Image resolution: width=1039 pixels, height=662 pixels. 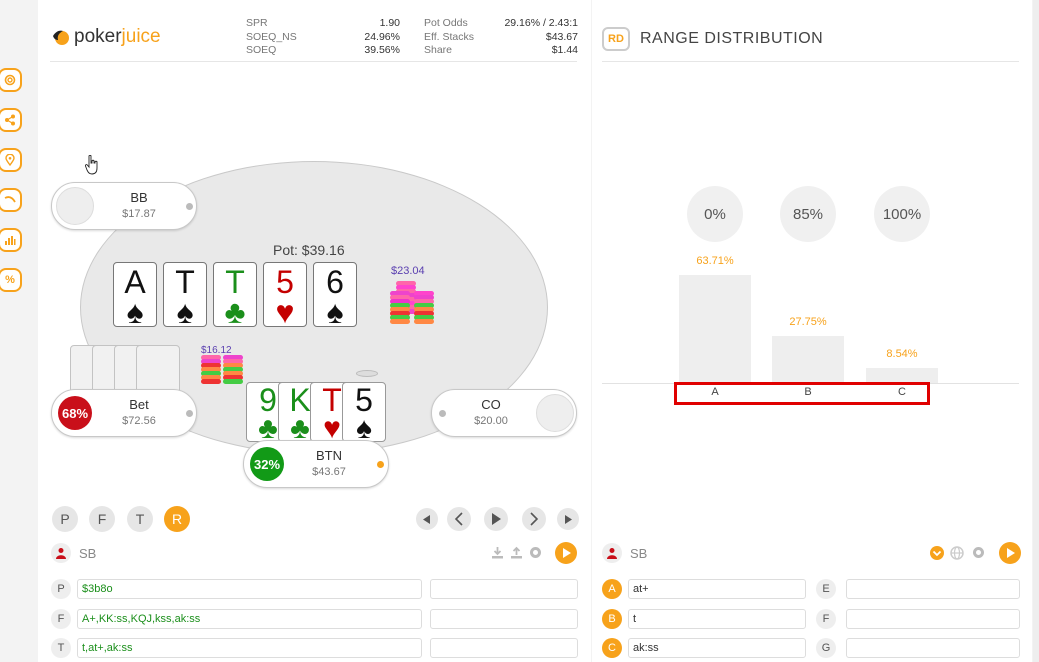 I want to click on stat-label: Eff. Stacks, so click(x=449, y=36).